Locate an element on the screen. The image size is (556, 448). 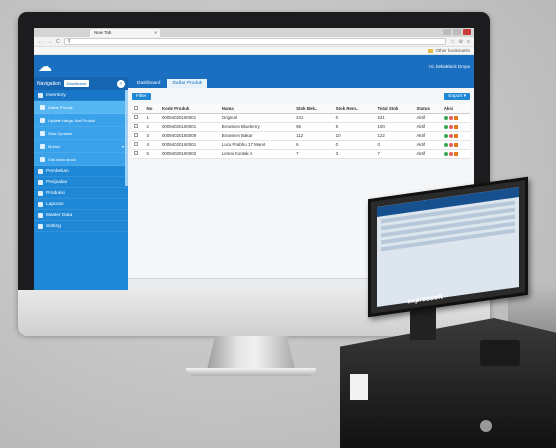
sidebar-item-label: Produksi is located at coordinates (55, 193).